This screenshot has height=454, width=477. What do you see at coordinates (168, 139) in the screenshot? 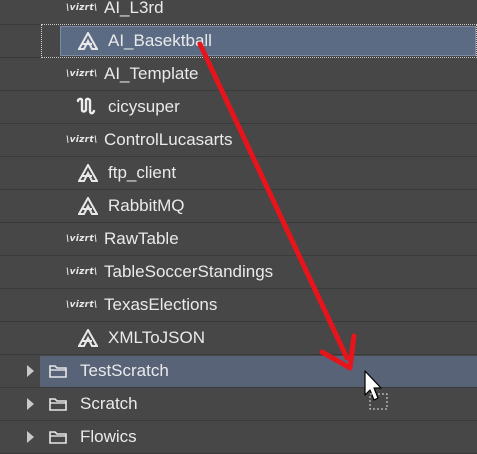
I see `tree-item-label: ControlLucasarts` at bounding box center [168, 139].